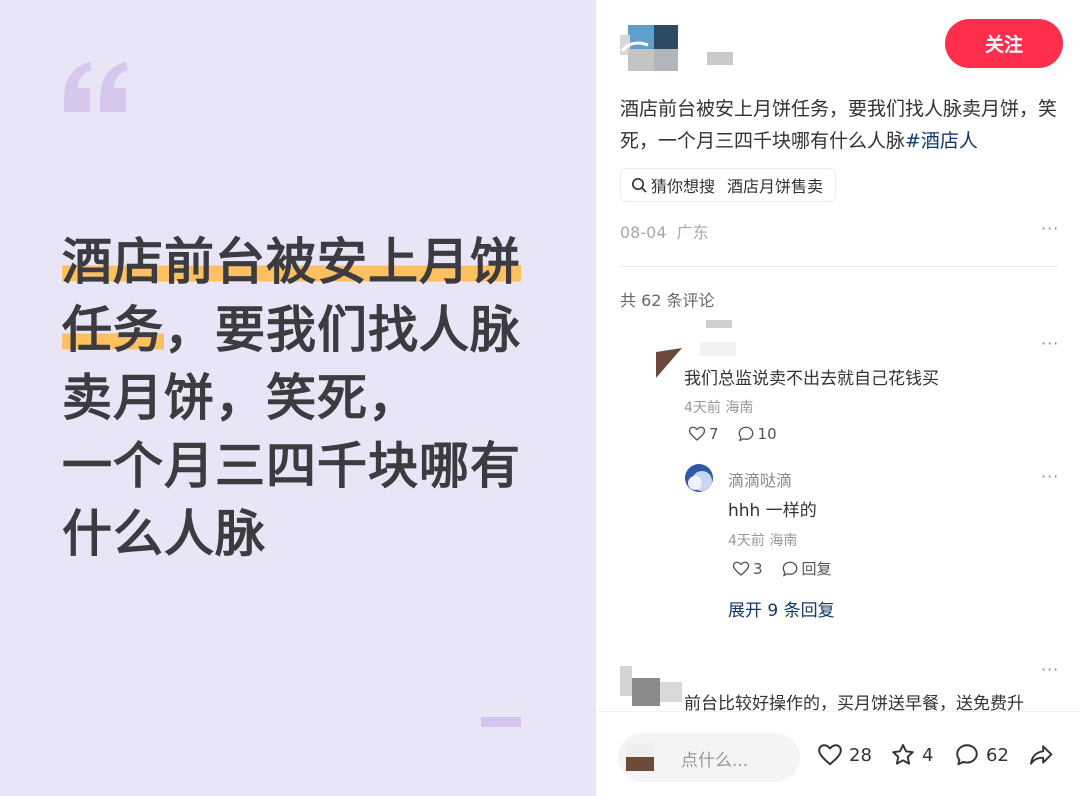 This screenshot has height=796, width=1080. What do you see at coordinates (699, 478) in the screenshot?
I see `reply-avatar` at bounding box center [699, 478].